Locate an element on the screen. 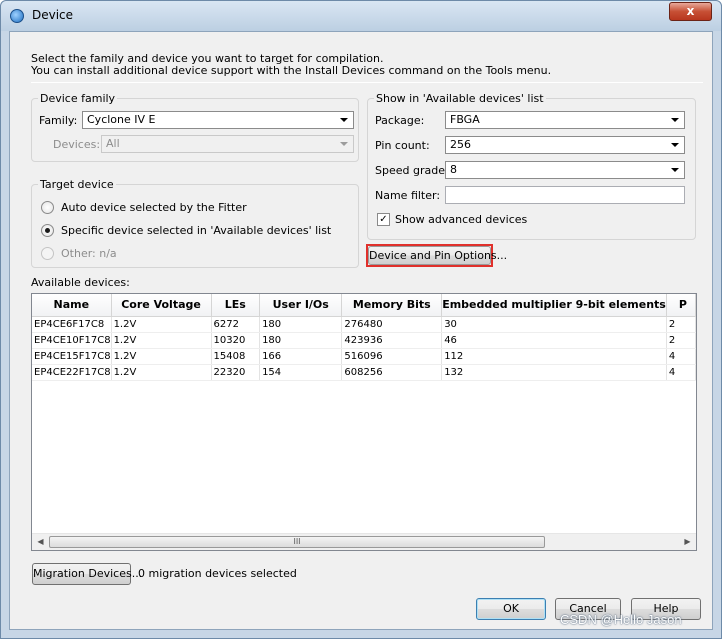  speed-grade-select: 8 is located at coordinates (565, 170).